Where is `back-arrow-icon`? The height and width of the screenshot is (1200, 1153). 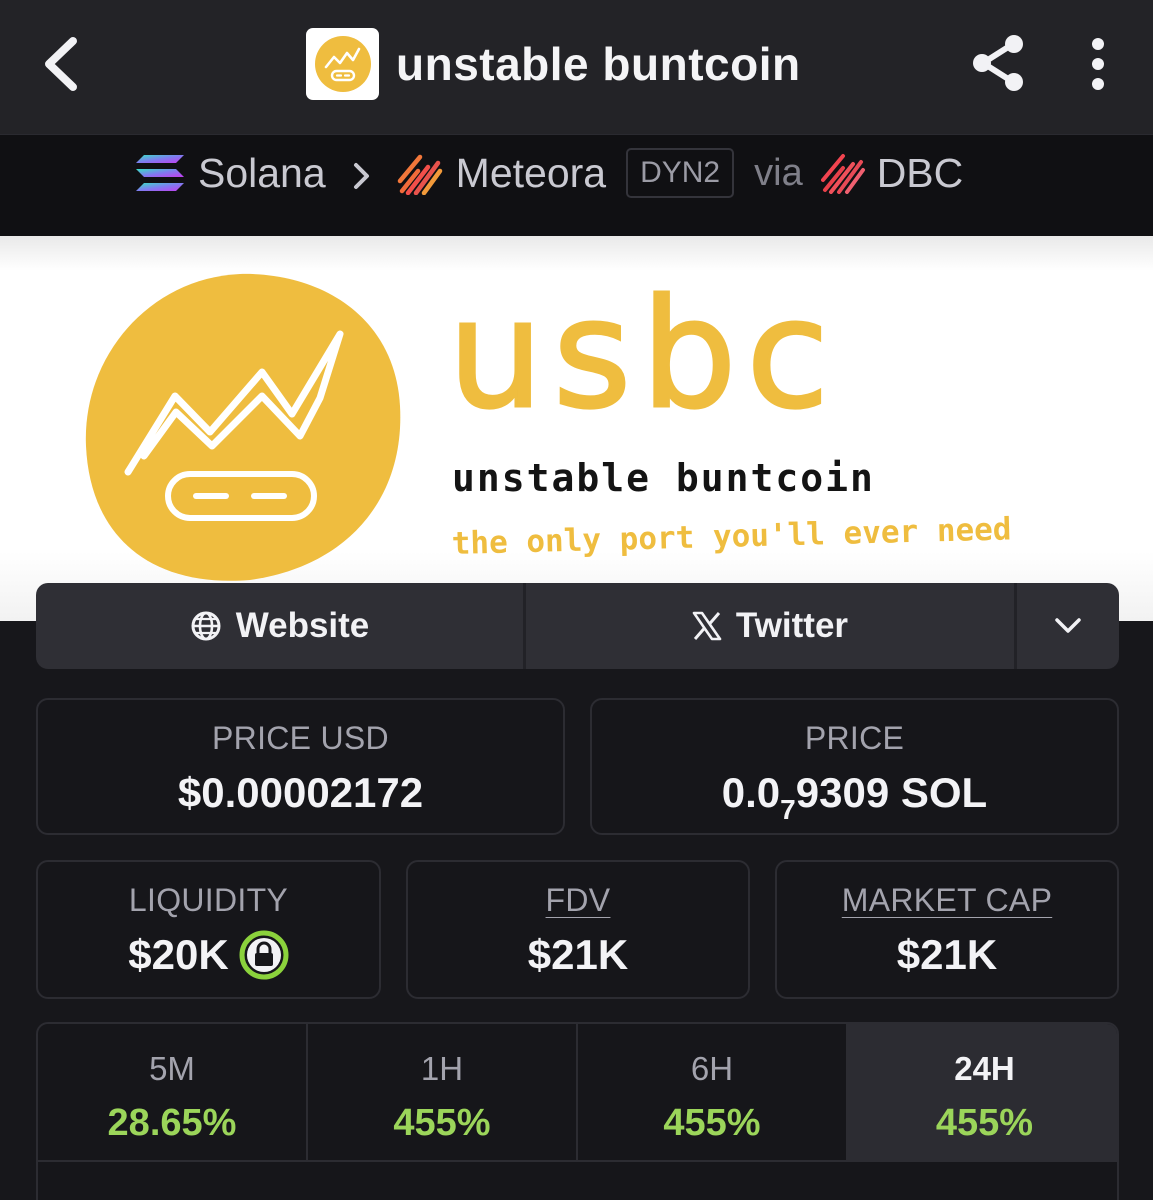
back-arrow-icon is located at coordinates (61, 64).